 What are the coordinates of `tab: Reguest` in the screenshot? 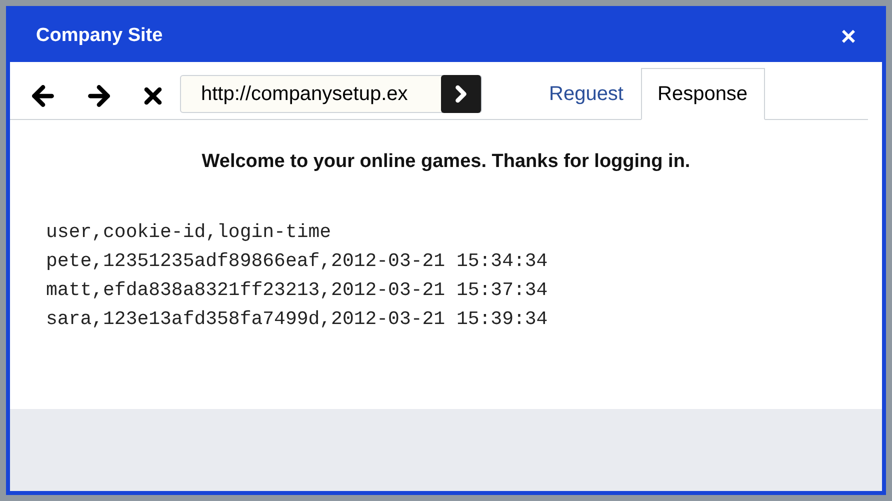 It's located at (586, 94).